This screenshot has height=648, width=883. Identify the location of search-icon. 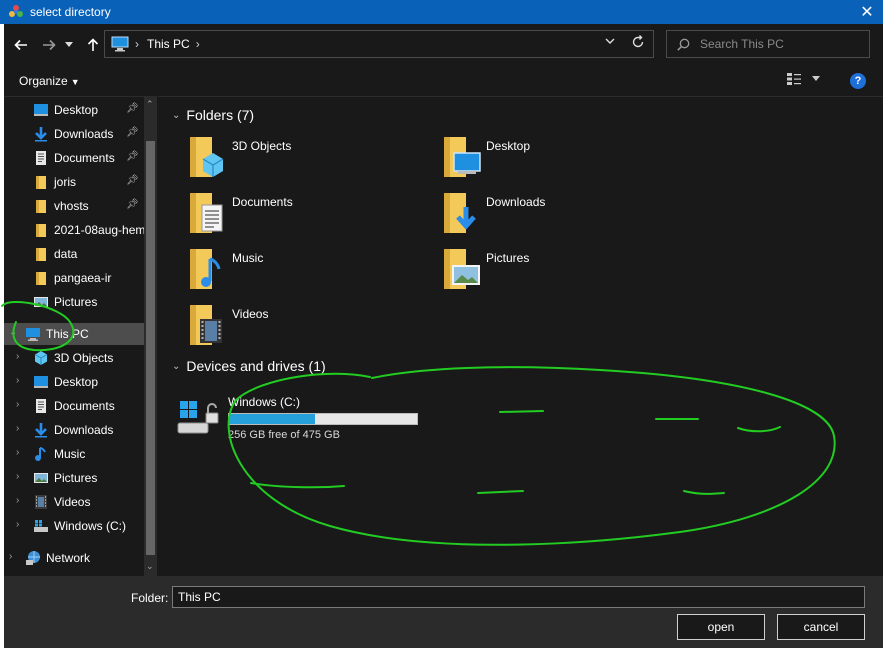
(683, 44).